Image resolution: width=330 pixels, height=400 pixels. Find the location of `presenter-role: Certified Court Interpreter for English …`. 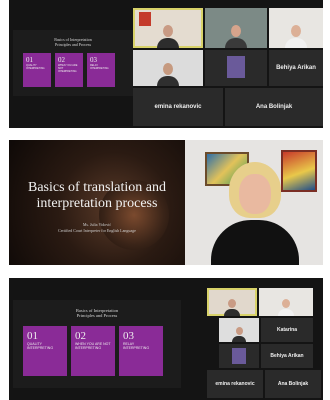

presenter-role: Certified Court Interpreter for English … is located at coordinates (97, 230).